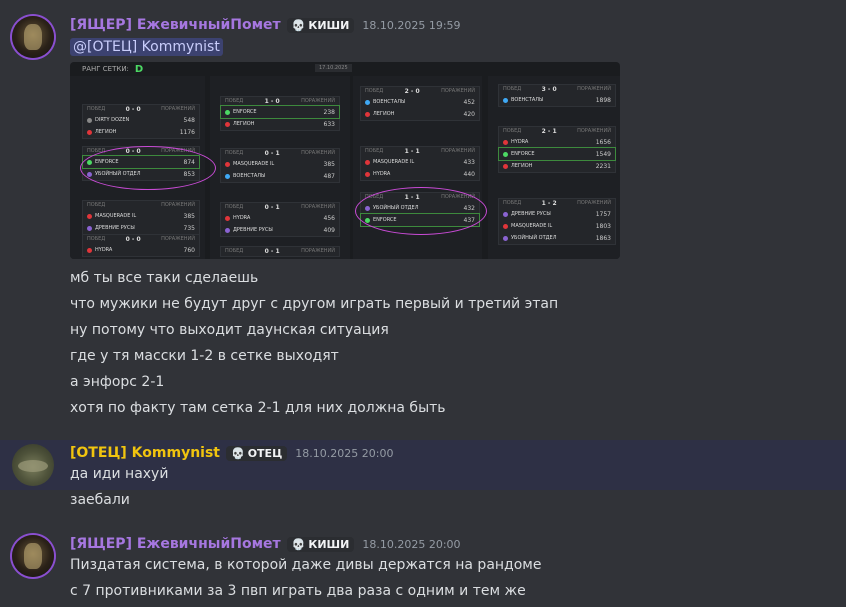 The width and height of the screenshot is (846, 607). I want to click on team-row: ВОЕНСТАЛЫ 1898, so click(557, 100).